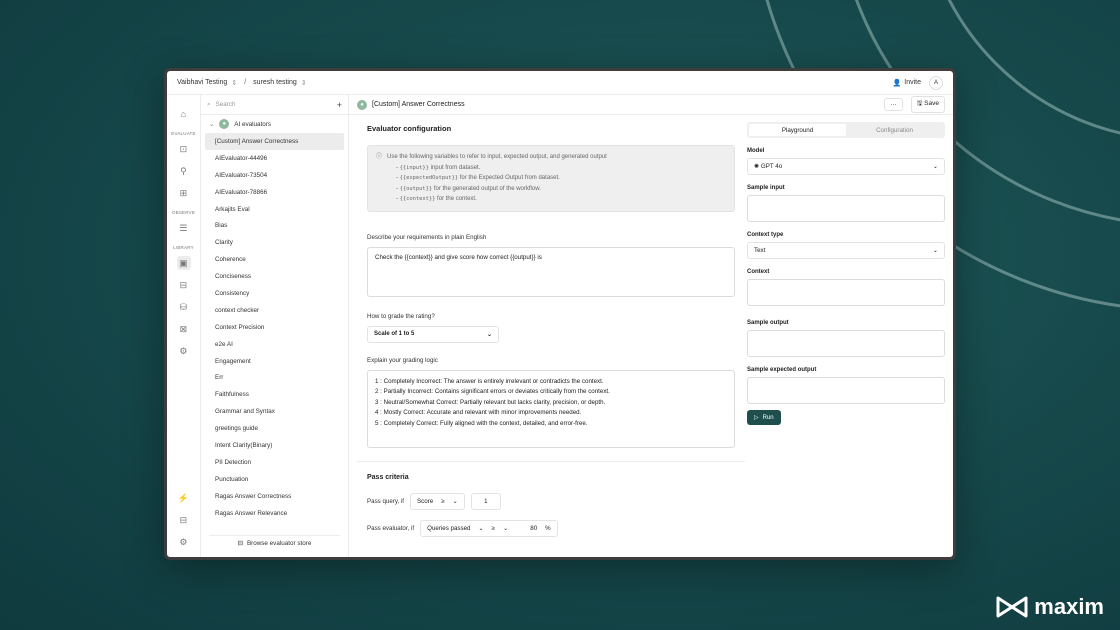  Describe the element at coordinates (765, 235) in the screenshot. I see `context-type-label: Context type` at that location.